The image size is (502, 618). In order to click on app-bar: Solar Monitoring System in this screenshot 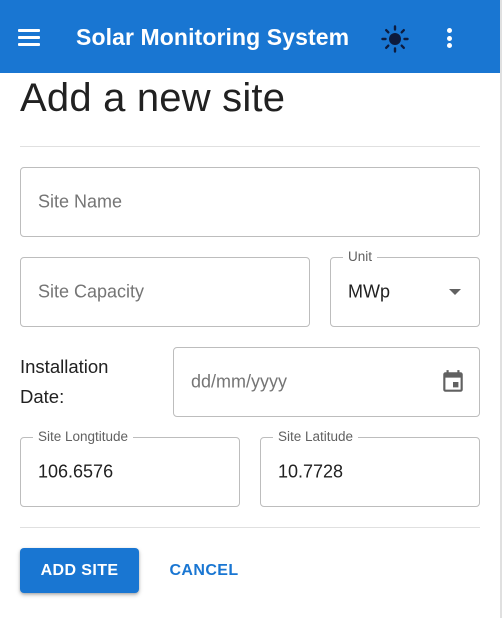, I will do `click(250, 36)`.